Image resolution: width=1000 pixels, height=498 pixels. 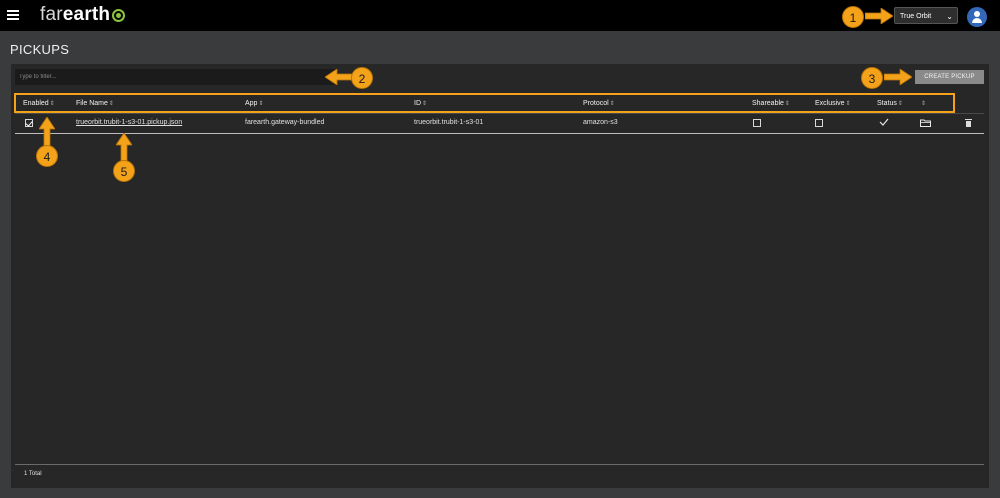 What do you see at coordinates (484, 103) in the screenshot?
I see `table-header-highlight` at bounding box center [484, 103].